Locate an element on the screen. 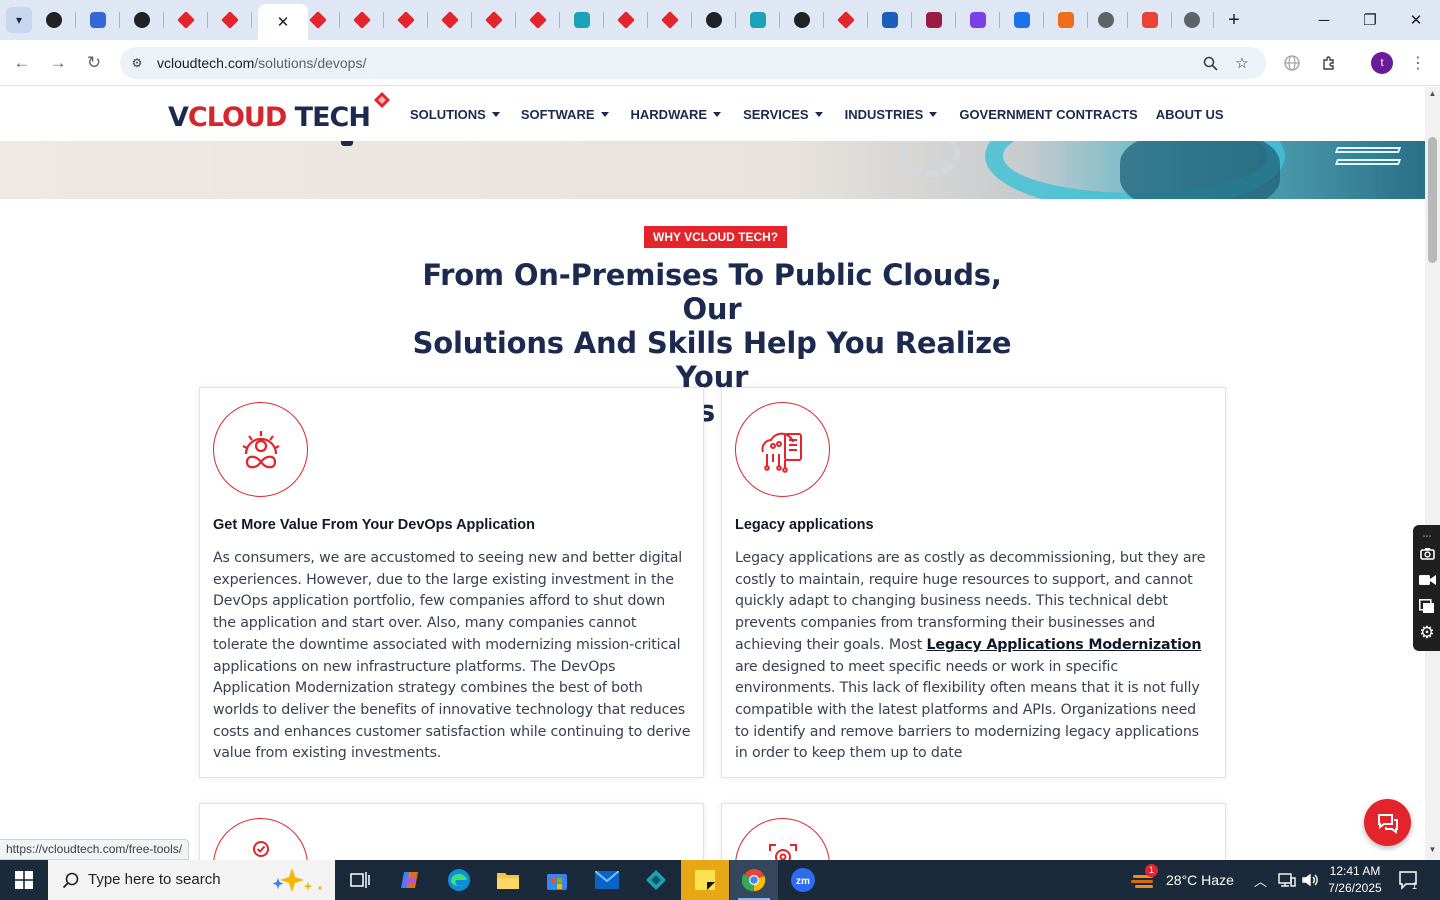 The width and height of the screenshot is (1440, 900). widget-more-icon: ⋯ is located at coordinates (1427, 536).